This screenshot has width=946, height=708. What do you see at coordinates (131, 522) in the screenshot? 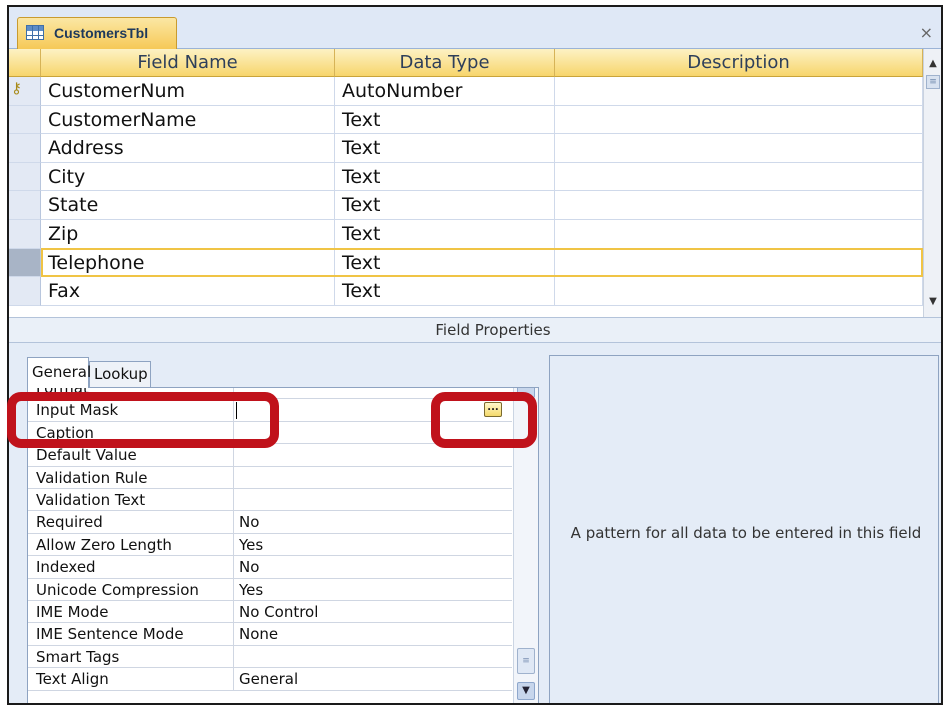
I see `property-name: Required` at bounding box center [131, 522].